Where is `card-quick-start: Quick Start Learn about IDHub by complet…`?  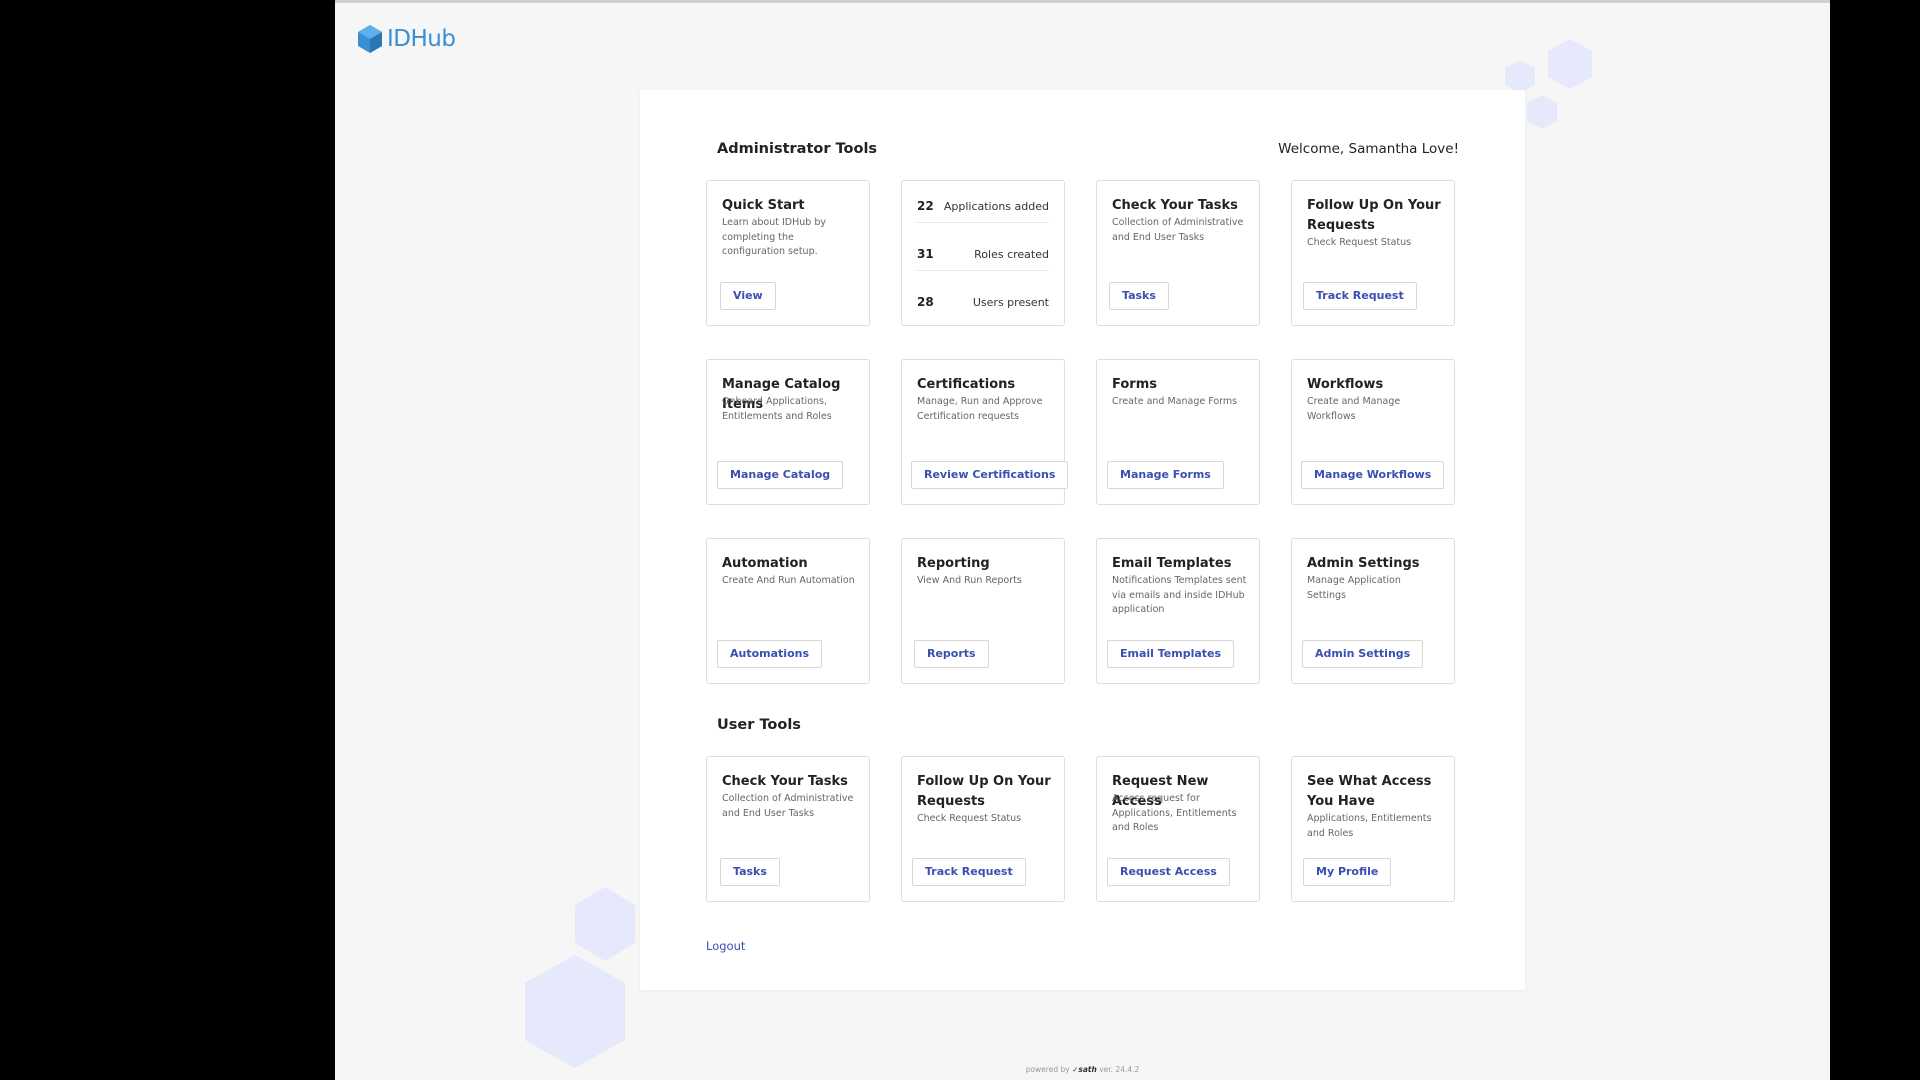
card-quick-start: Quick Start Learn about IDHub by complet… is located at coordinates (788, 253).